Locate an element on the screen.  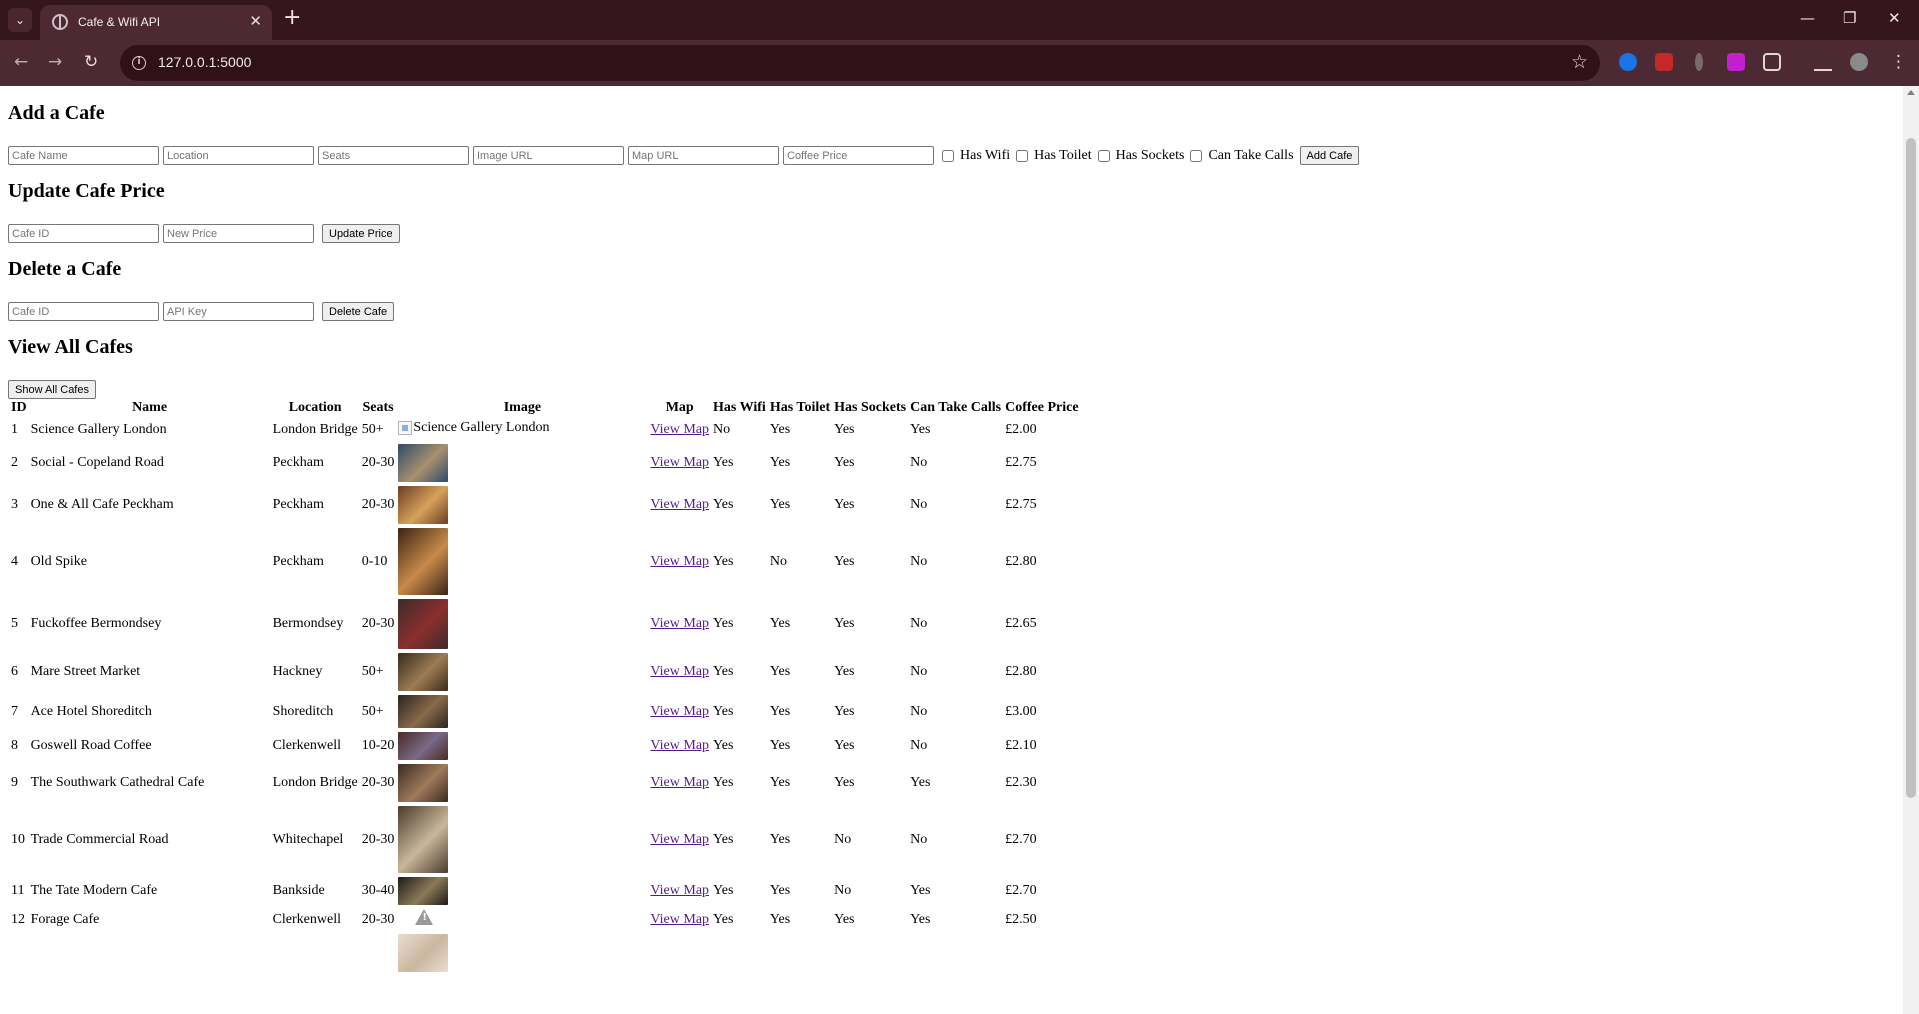
column-header: Can Take Calls is located at coordinates (956, 407).